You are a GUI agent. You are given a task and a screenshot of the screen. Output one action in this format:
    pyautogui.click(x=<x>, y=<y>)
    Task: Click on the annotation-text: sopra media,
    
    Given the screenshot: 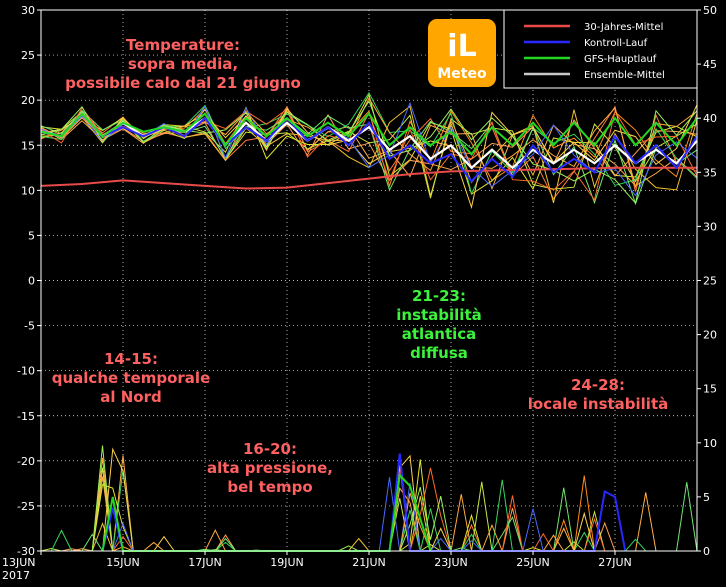 What is the action you would take?
    pyautogui.click(x=183, y=64)
    